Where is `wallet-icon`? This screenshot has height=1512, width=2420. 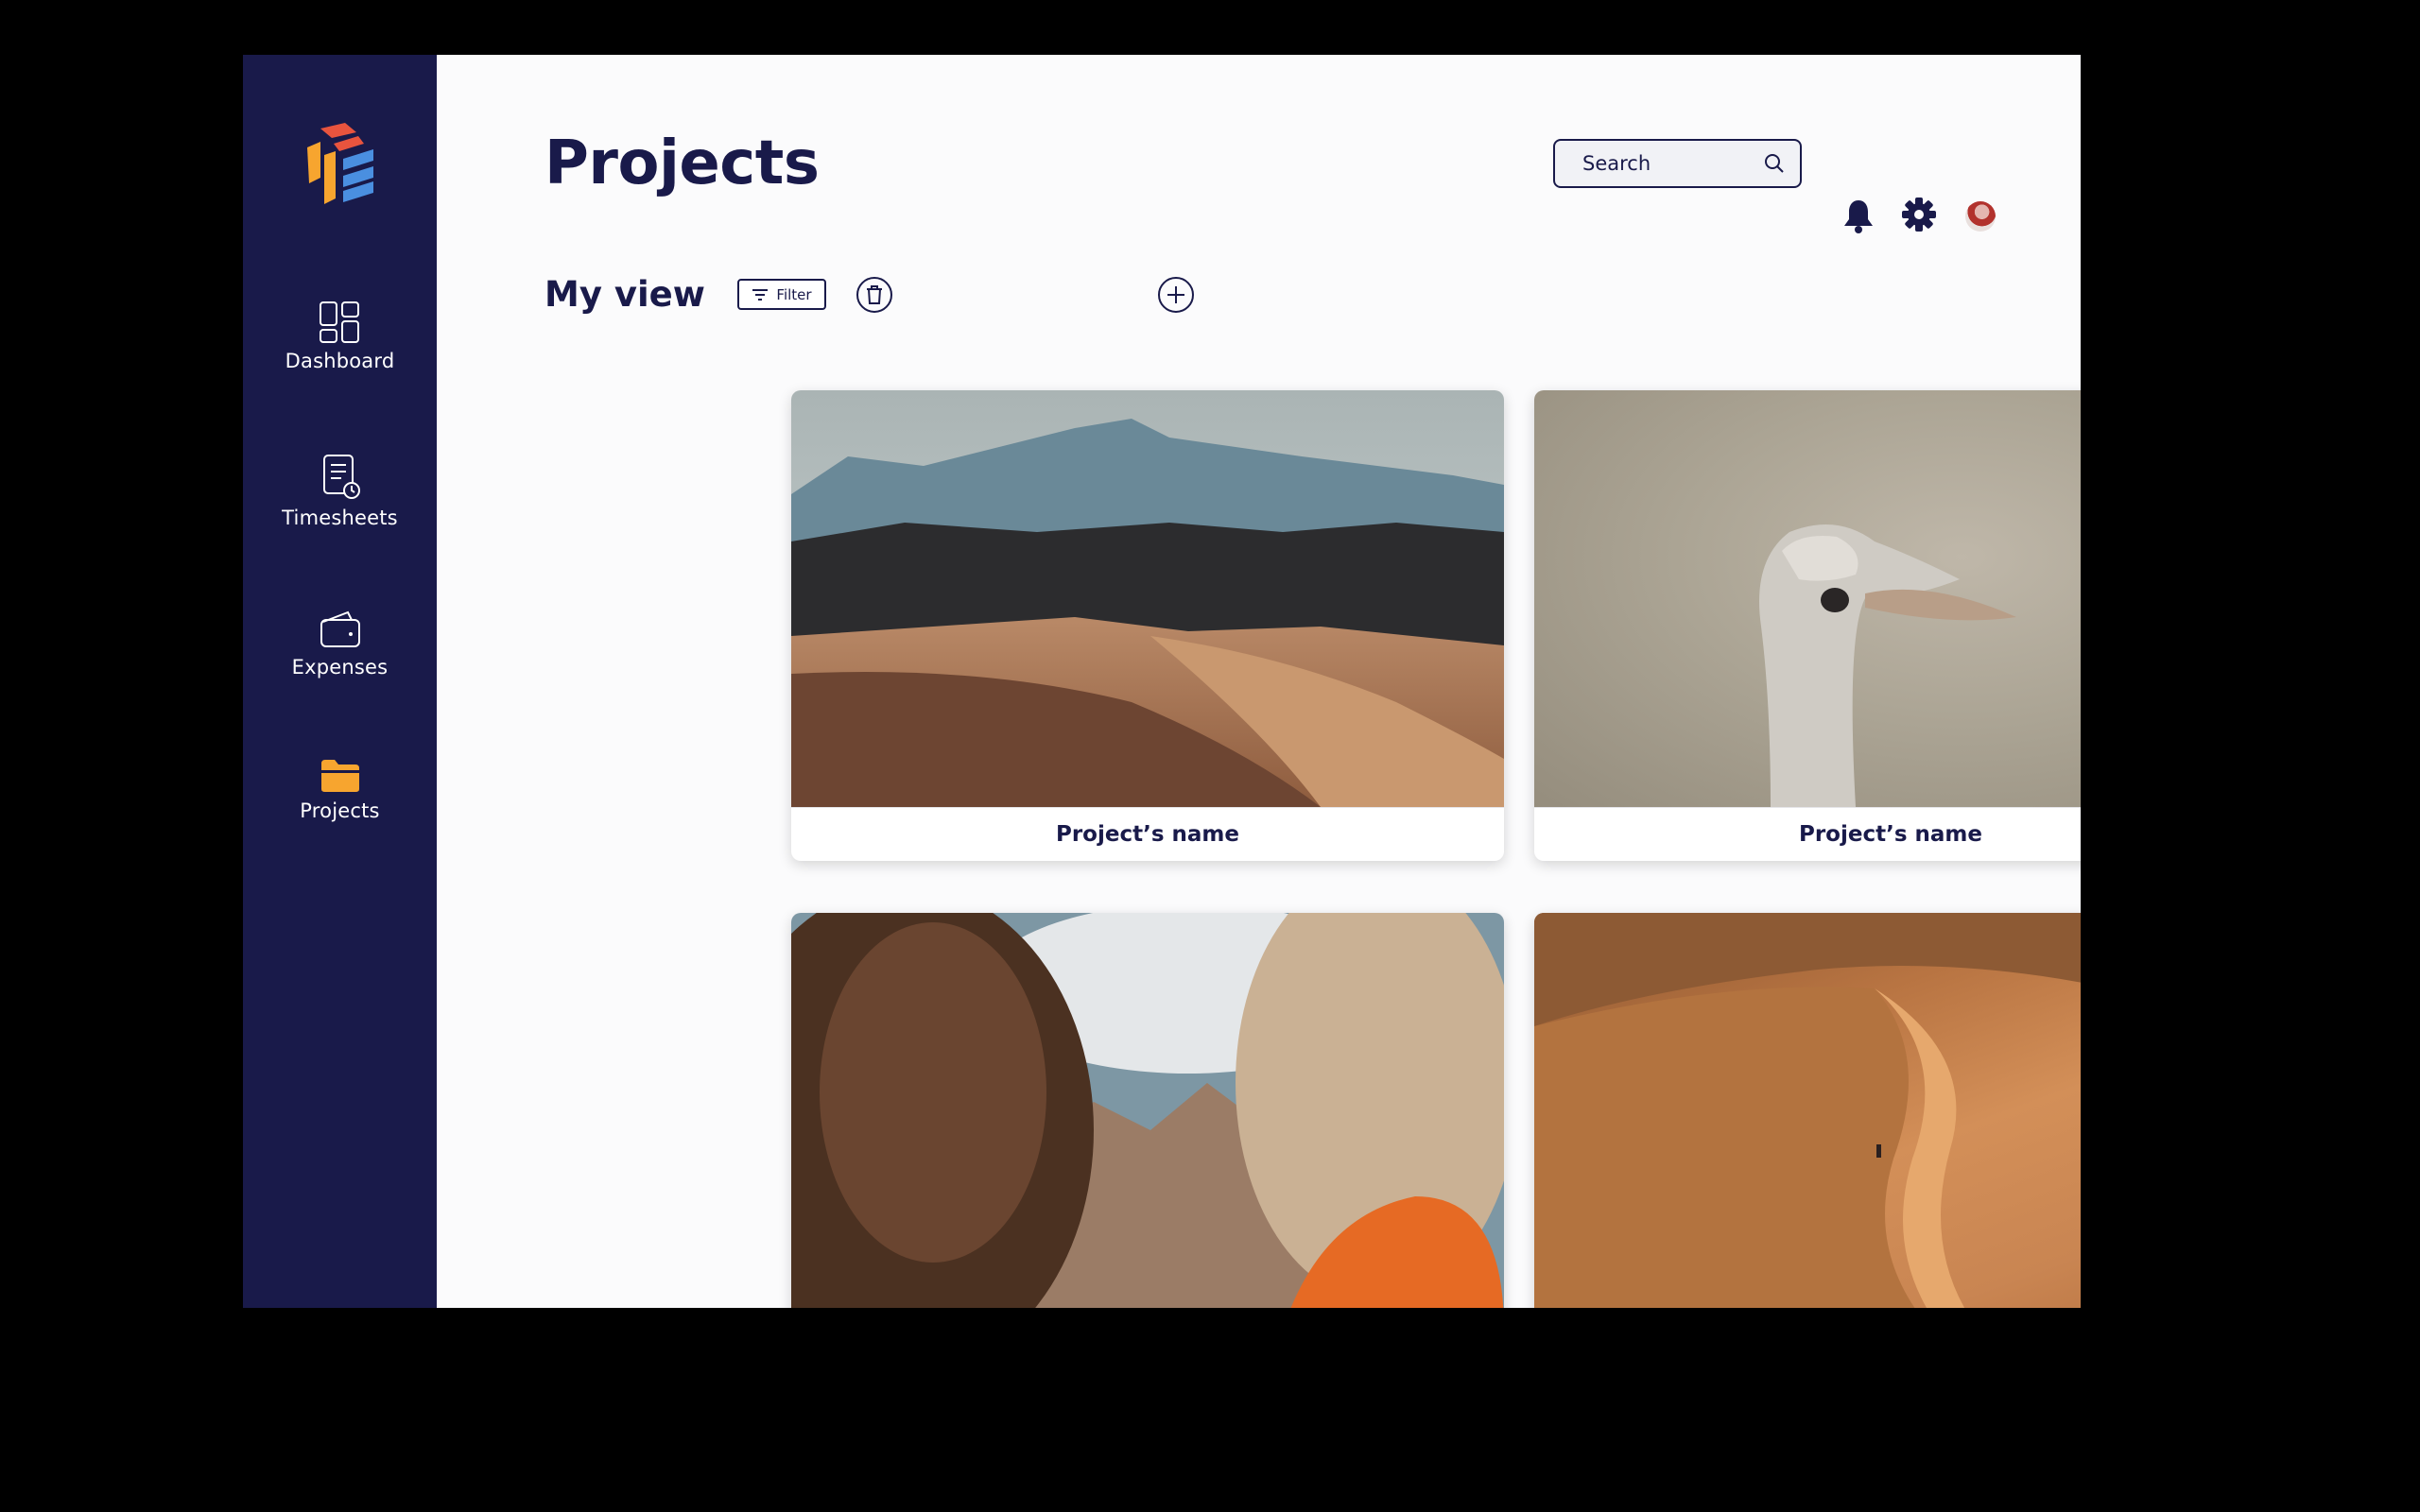
wallet-icon is located at coordinates (340, 628).